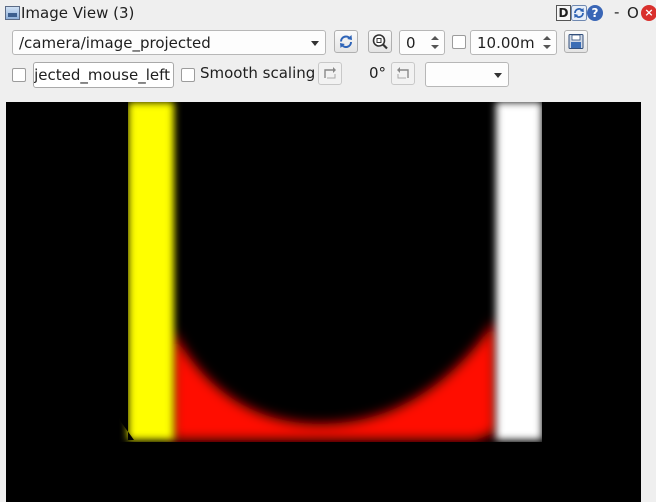 This screenshot has height=502, width=656. I want to click on refresh-icon, so click(346, 41).